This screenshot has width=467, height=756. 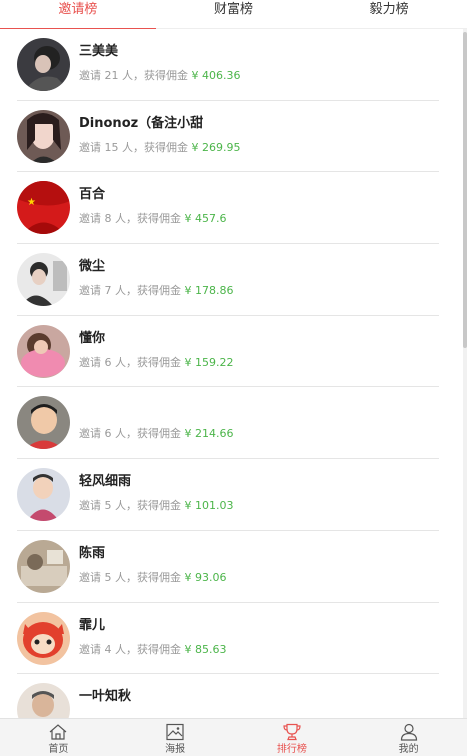 What do you see at coordinates (233, 495) in the screenshot?
I see `list-item: 轻风细雨 邀请 5 人，获得佣金 ¥ 101.03` at bounding box center [233, 495].